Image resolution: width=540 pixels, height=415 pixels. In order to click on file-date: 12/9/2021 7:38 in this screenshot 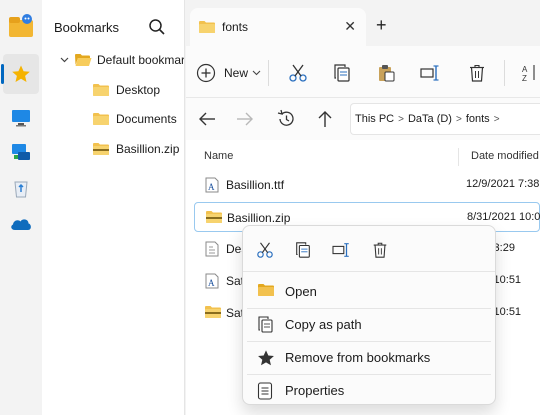, I will do `click(503, 184)`.